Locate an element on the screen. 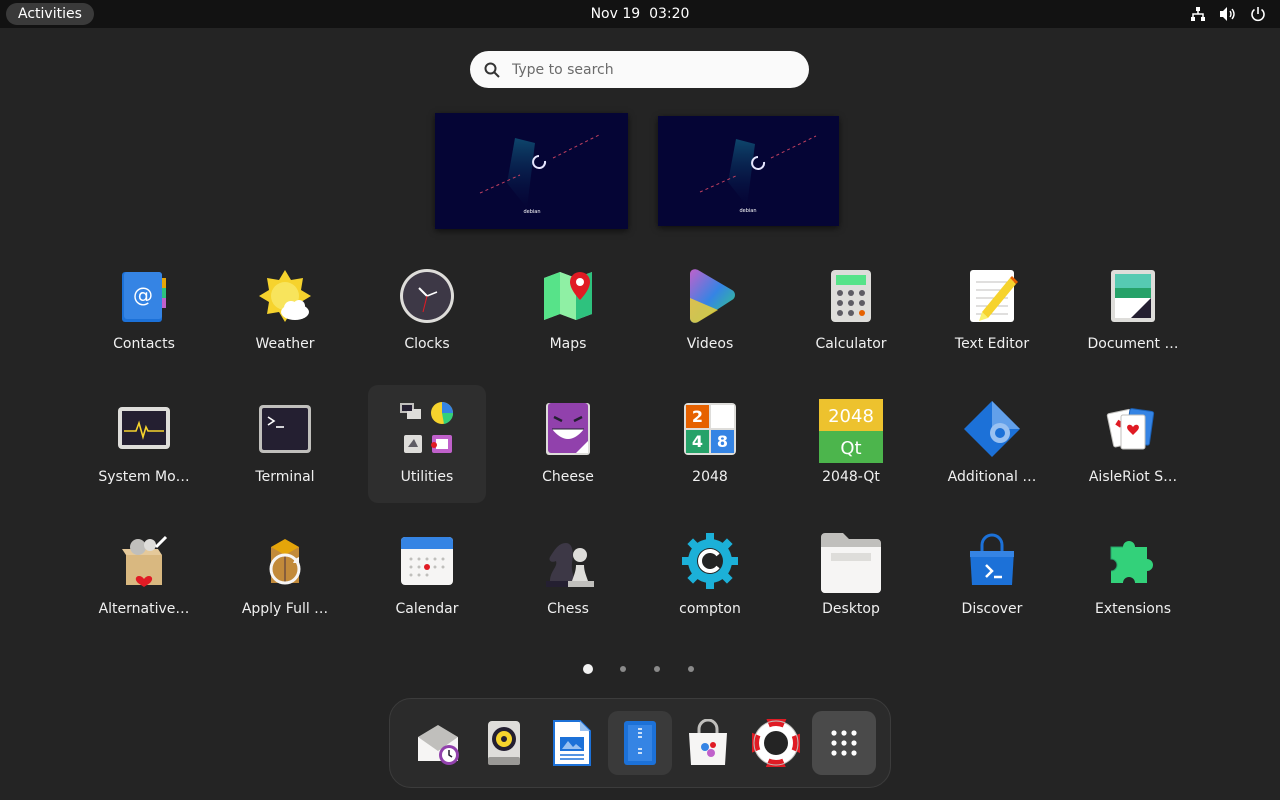  page-indicator is located at coordinates (640, 669).